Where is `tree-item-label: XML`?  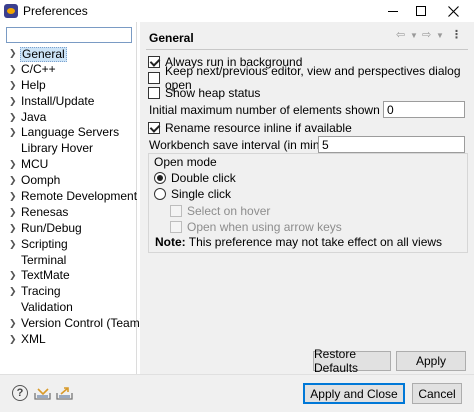
tree-item-label: XML is located at coordinates (33, 339).